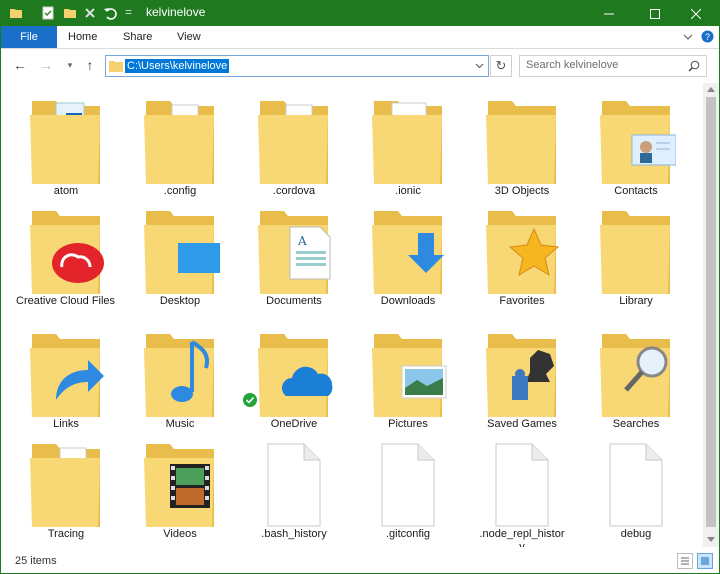 This screenshot has height=574, width=720. Describe the element at coordinates (522, 424) in the screenshot. I see `item-label: Saved Games` at that location.